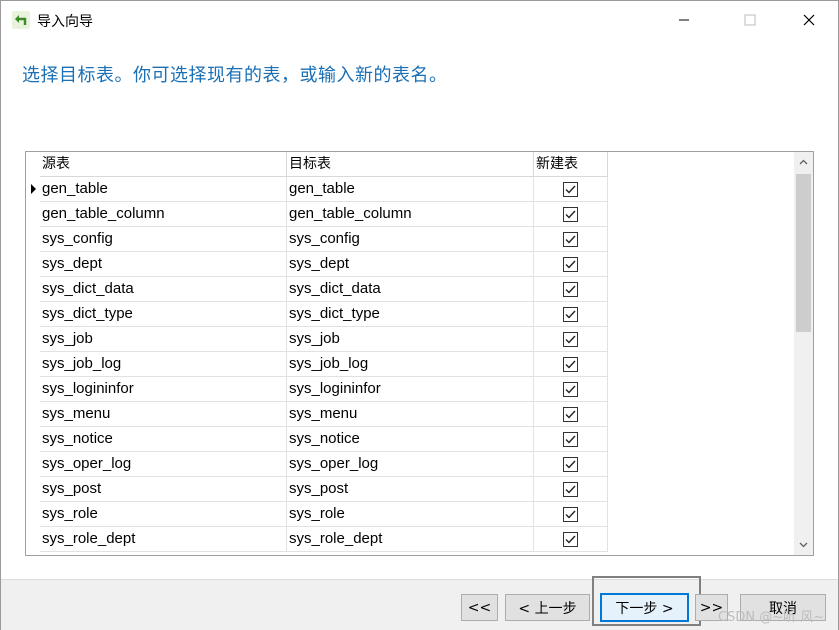  I want to click on target-table-cell: sys_job_log, so click(410, 364).